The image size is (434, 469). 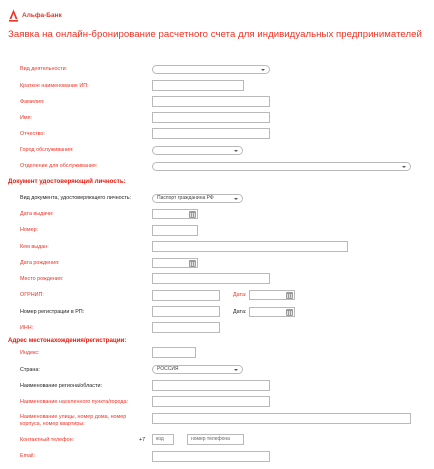 What do you see at coordinates (30, 370) in the screenshot?
I see `country-label: Страна:` at bounding box center [30, 370].